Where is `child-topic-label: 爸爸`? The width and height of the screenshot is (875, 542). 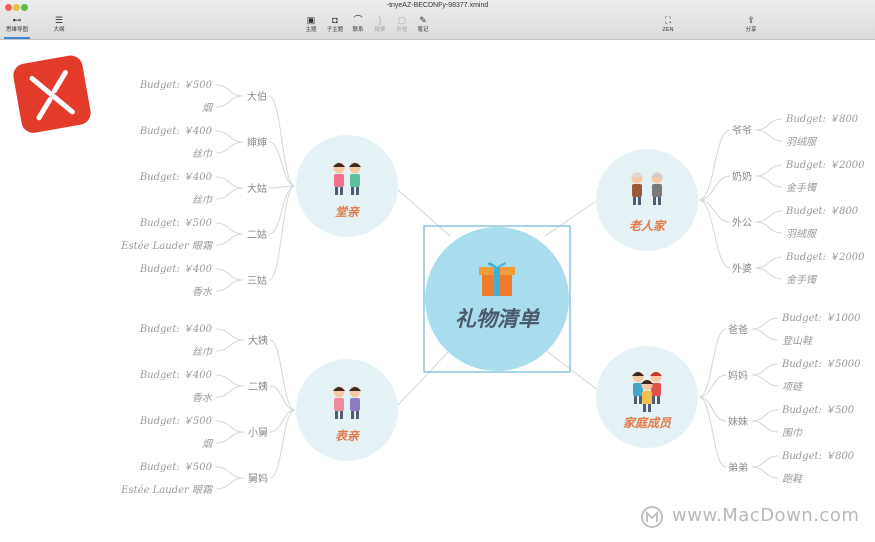 child-topic-label: 爸爸 is located at coordinates (738, 329).